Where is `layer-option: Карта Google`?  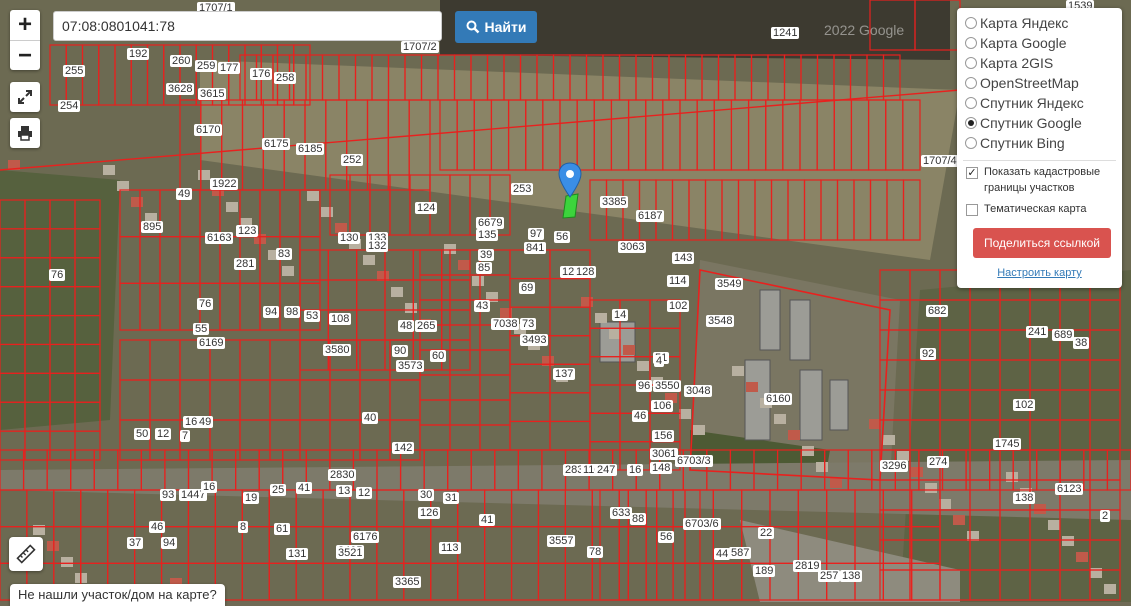
layer-option: Карта Google is located at coordinates (1016, 43).